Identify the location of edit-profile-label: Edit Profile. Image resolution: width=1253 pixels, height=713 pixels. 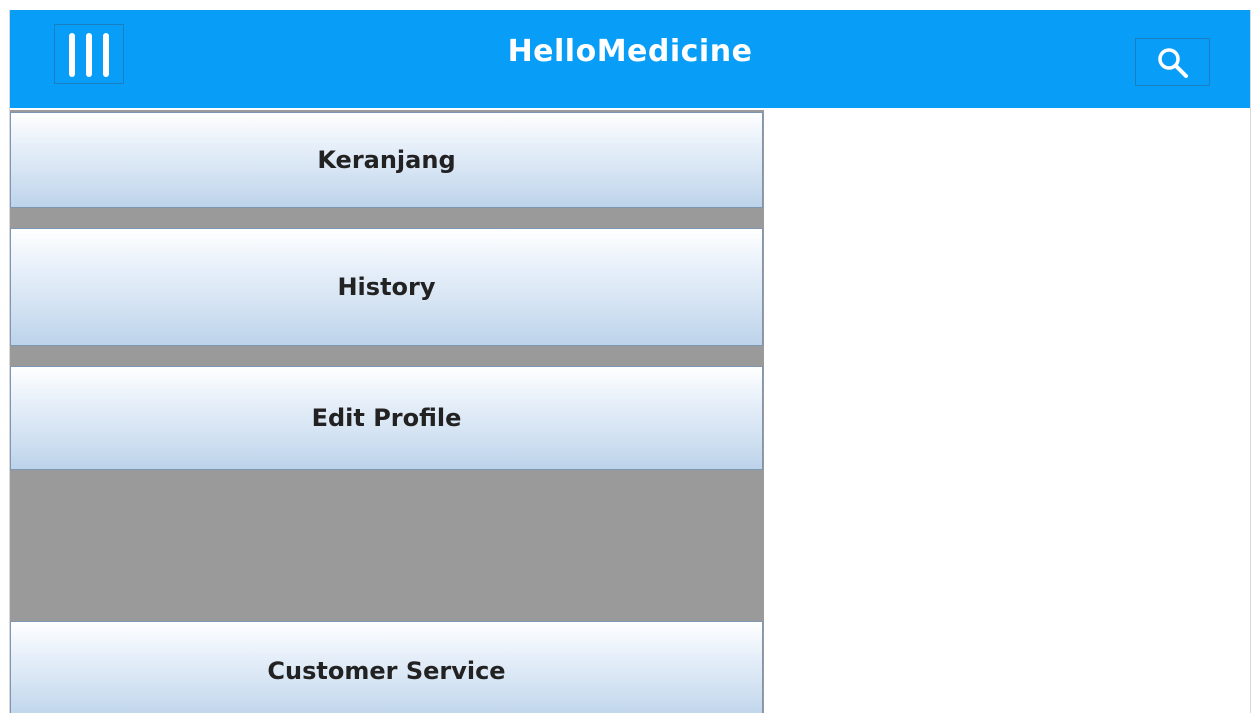
(386, 418).